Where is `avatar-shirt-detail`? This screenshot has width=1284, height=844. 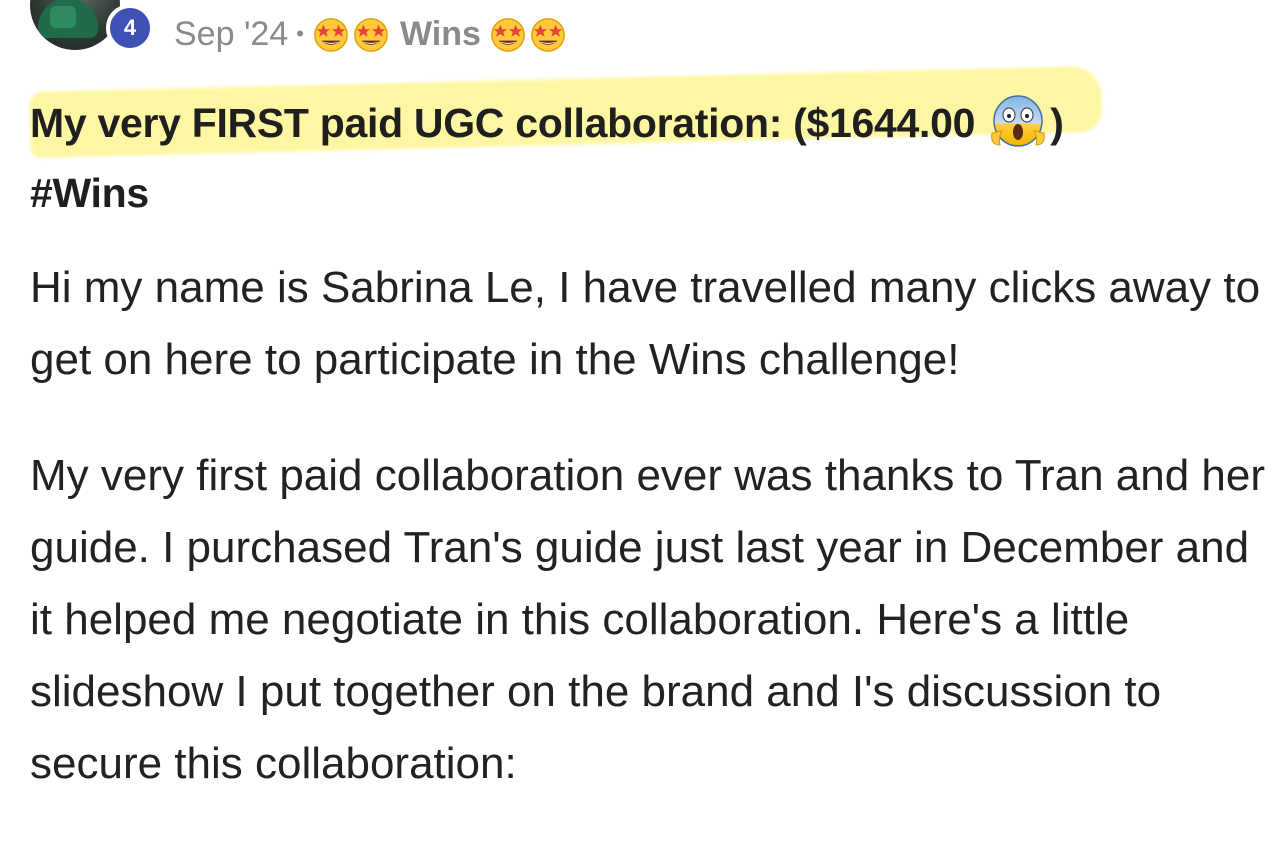 avatar-shirt-detail is located at coordinates (63, 17).